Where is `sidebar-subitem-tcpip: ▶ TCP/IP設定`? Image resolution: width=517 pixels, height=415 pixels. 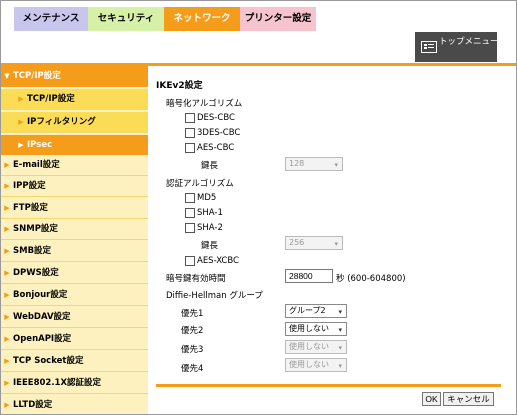 sidebar-subitem-tcpip: ▶ TCP/IP設定 is located at coordinates (74, 99).